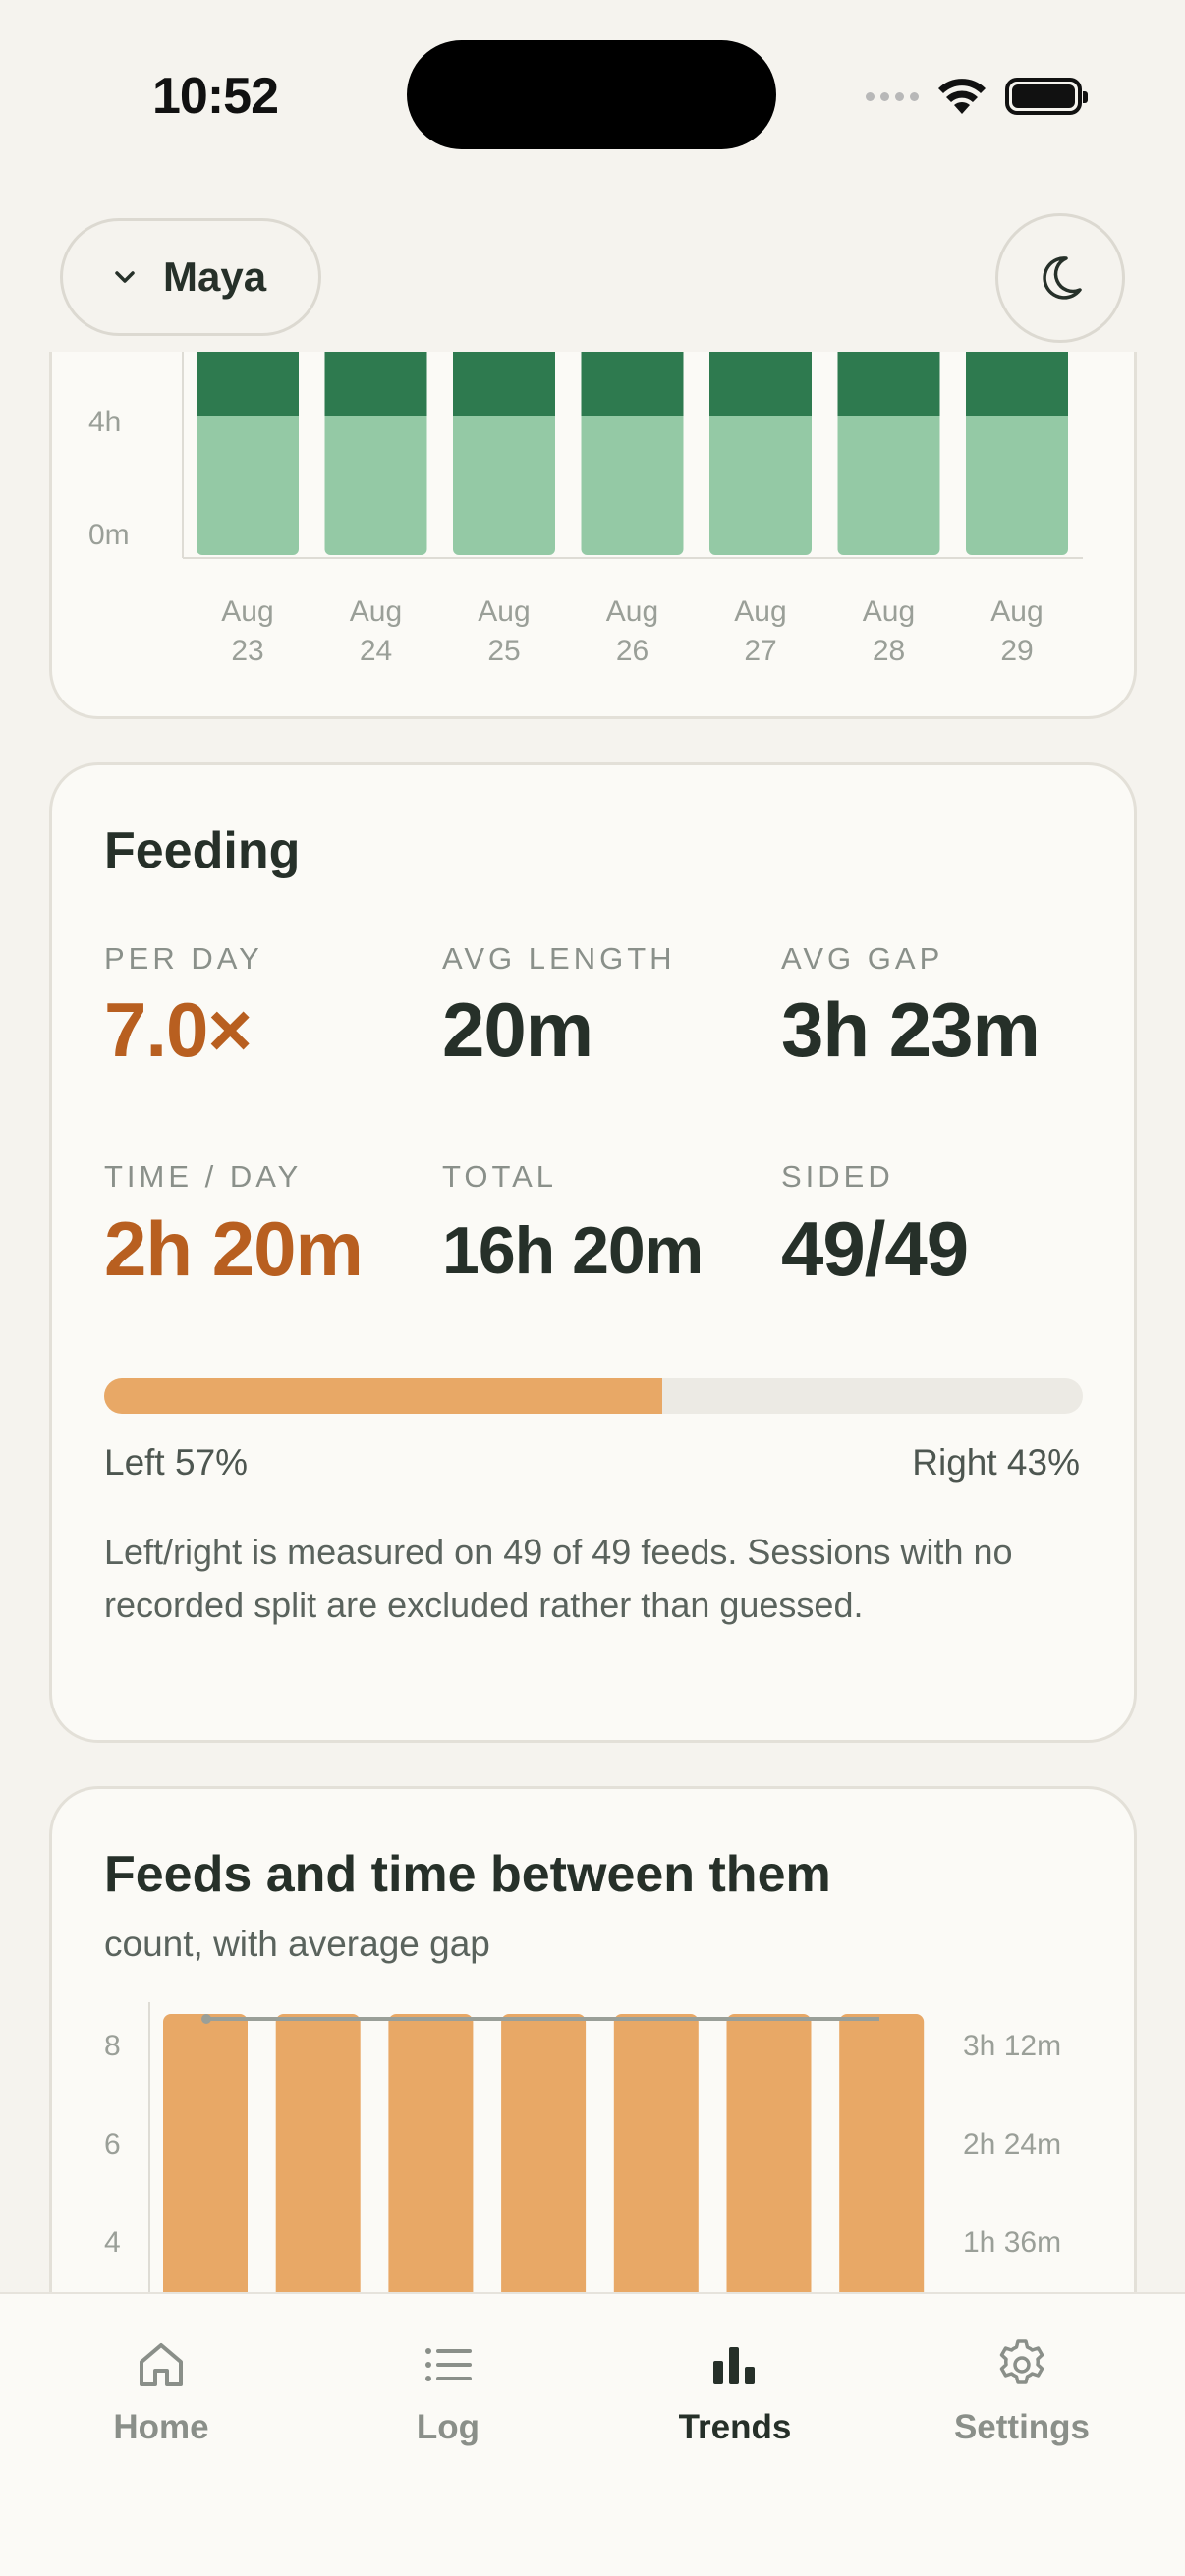  I want to click on sleep-x-day: 24, so click(376, 651).